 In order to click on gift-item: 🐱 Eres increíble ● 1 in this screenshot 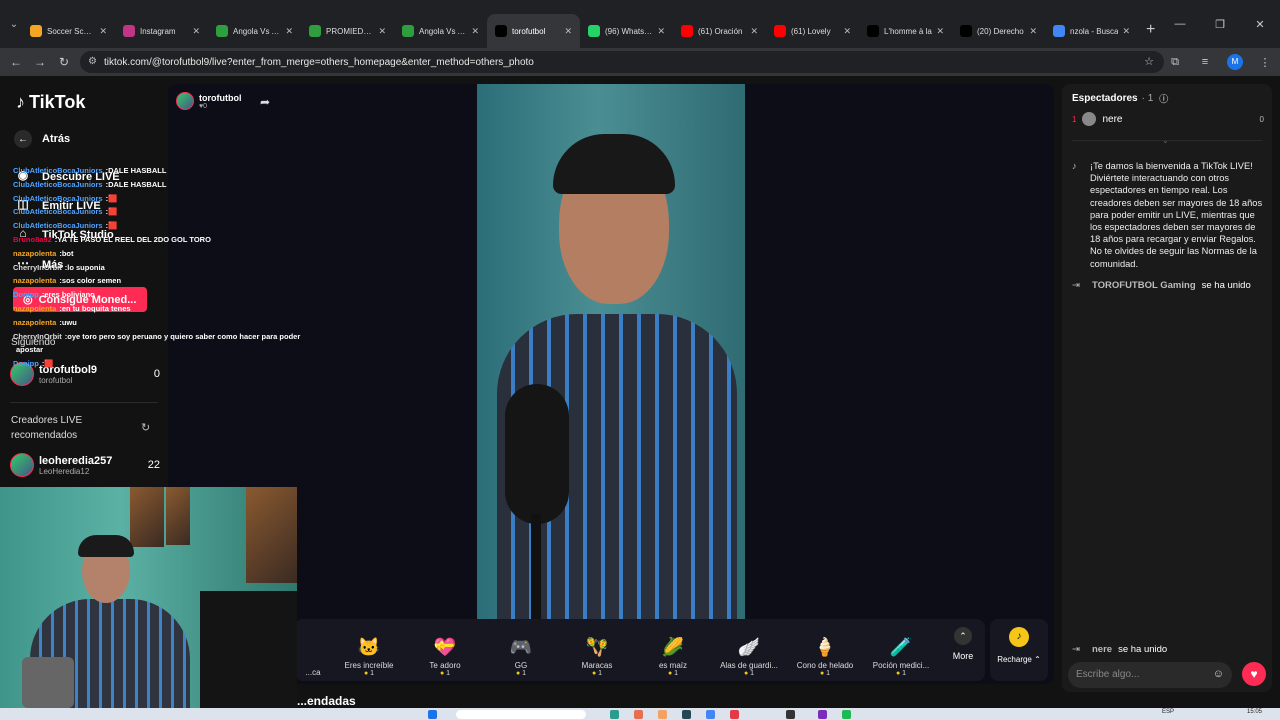, I will do `click(369, 650)`.